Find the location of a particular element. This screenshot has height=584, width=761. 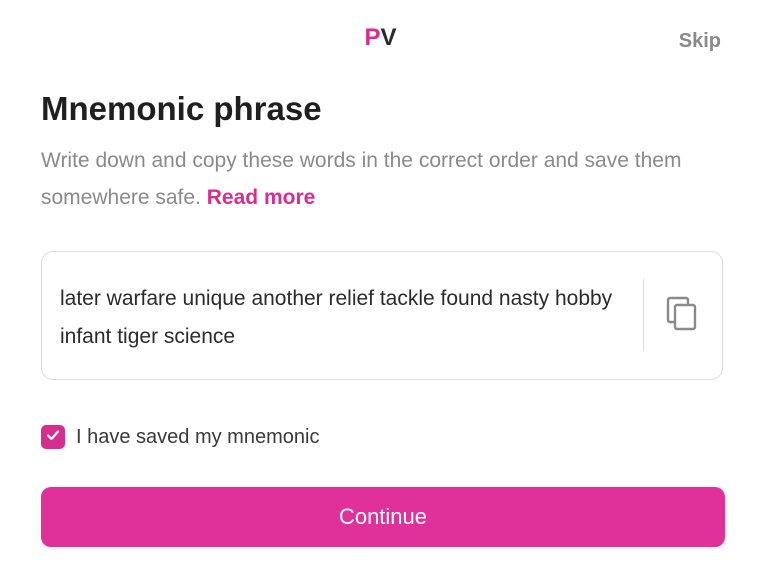

saved-mnemonic-label: I have saved my mnemonic is located at coordinates (197, 437).